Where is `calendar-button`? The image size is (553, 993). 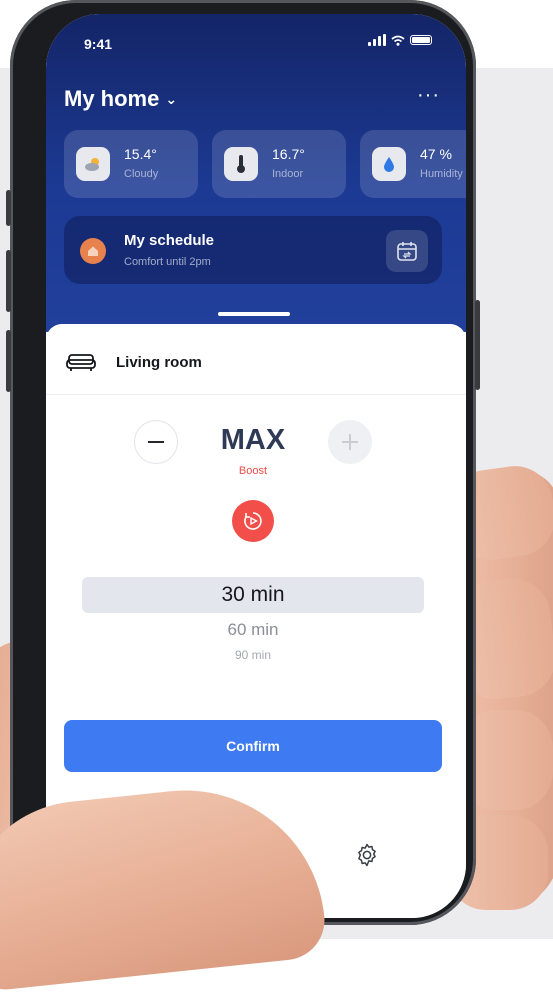 calendar-button is located at coordinates (407, 251).